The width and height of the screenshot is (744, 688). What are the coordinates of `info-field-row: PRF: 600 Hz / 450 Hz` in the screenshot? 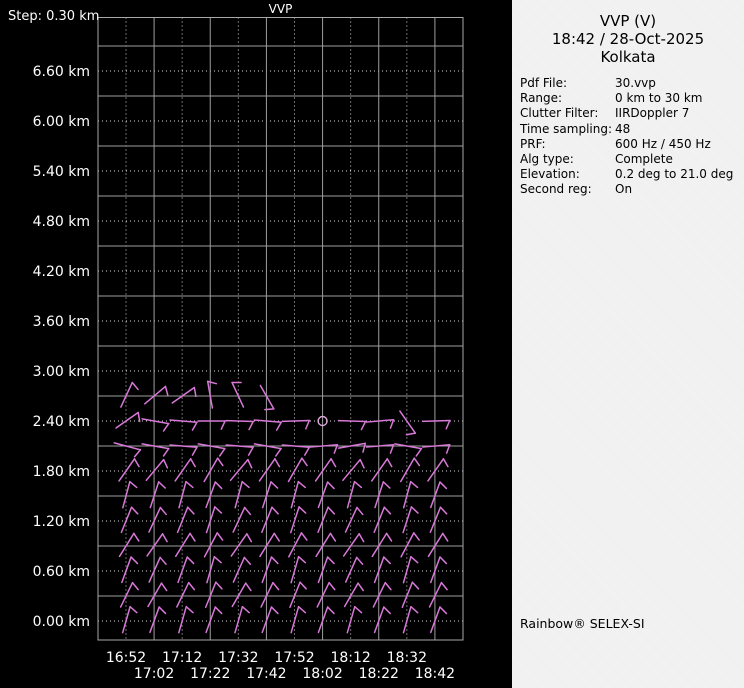 It's located at (632, 144).